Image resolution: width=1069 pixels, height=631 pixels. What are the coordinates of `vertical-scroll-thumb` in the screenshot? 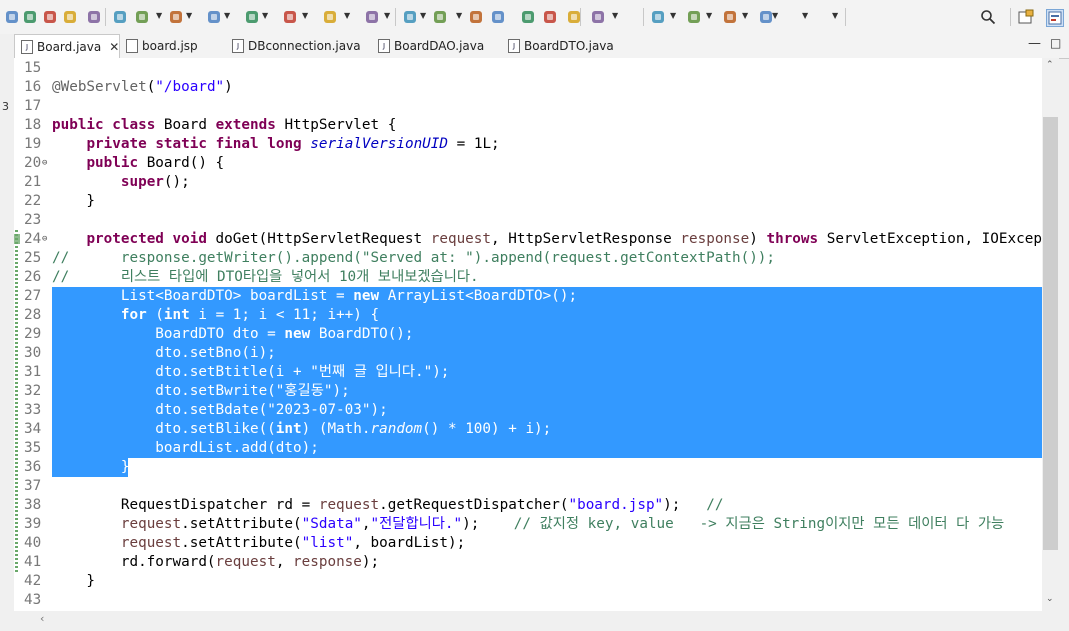 It's located at (1050, 333).